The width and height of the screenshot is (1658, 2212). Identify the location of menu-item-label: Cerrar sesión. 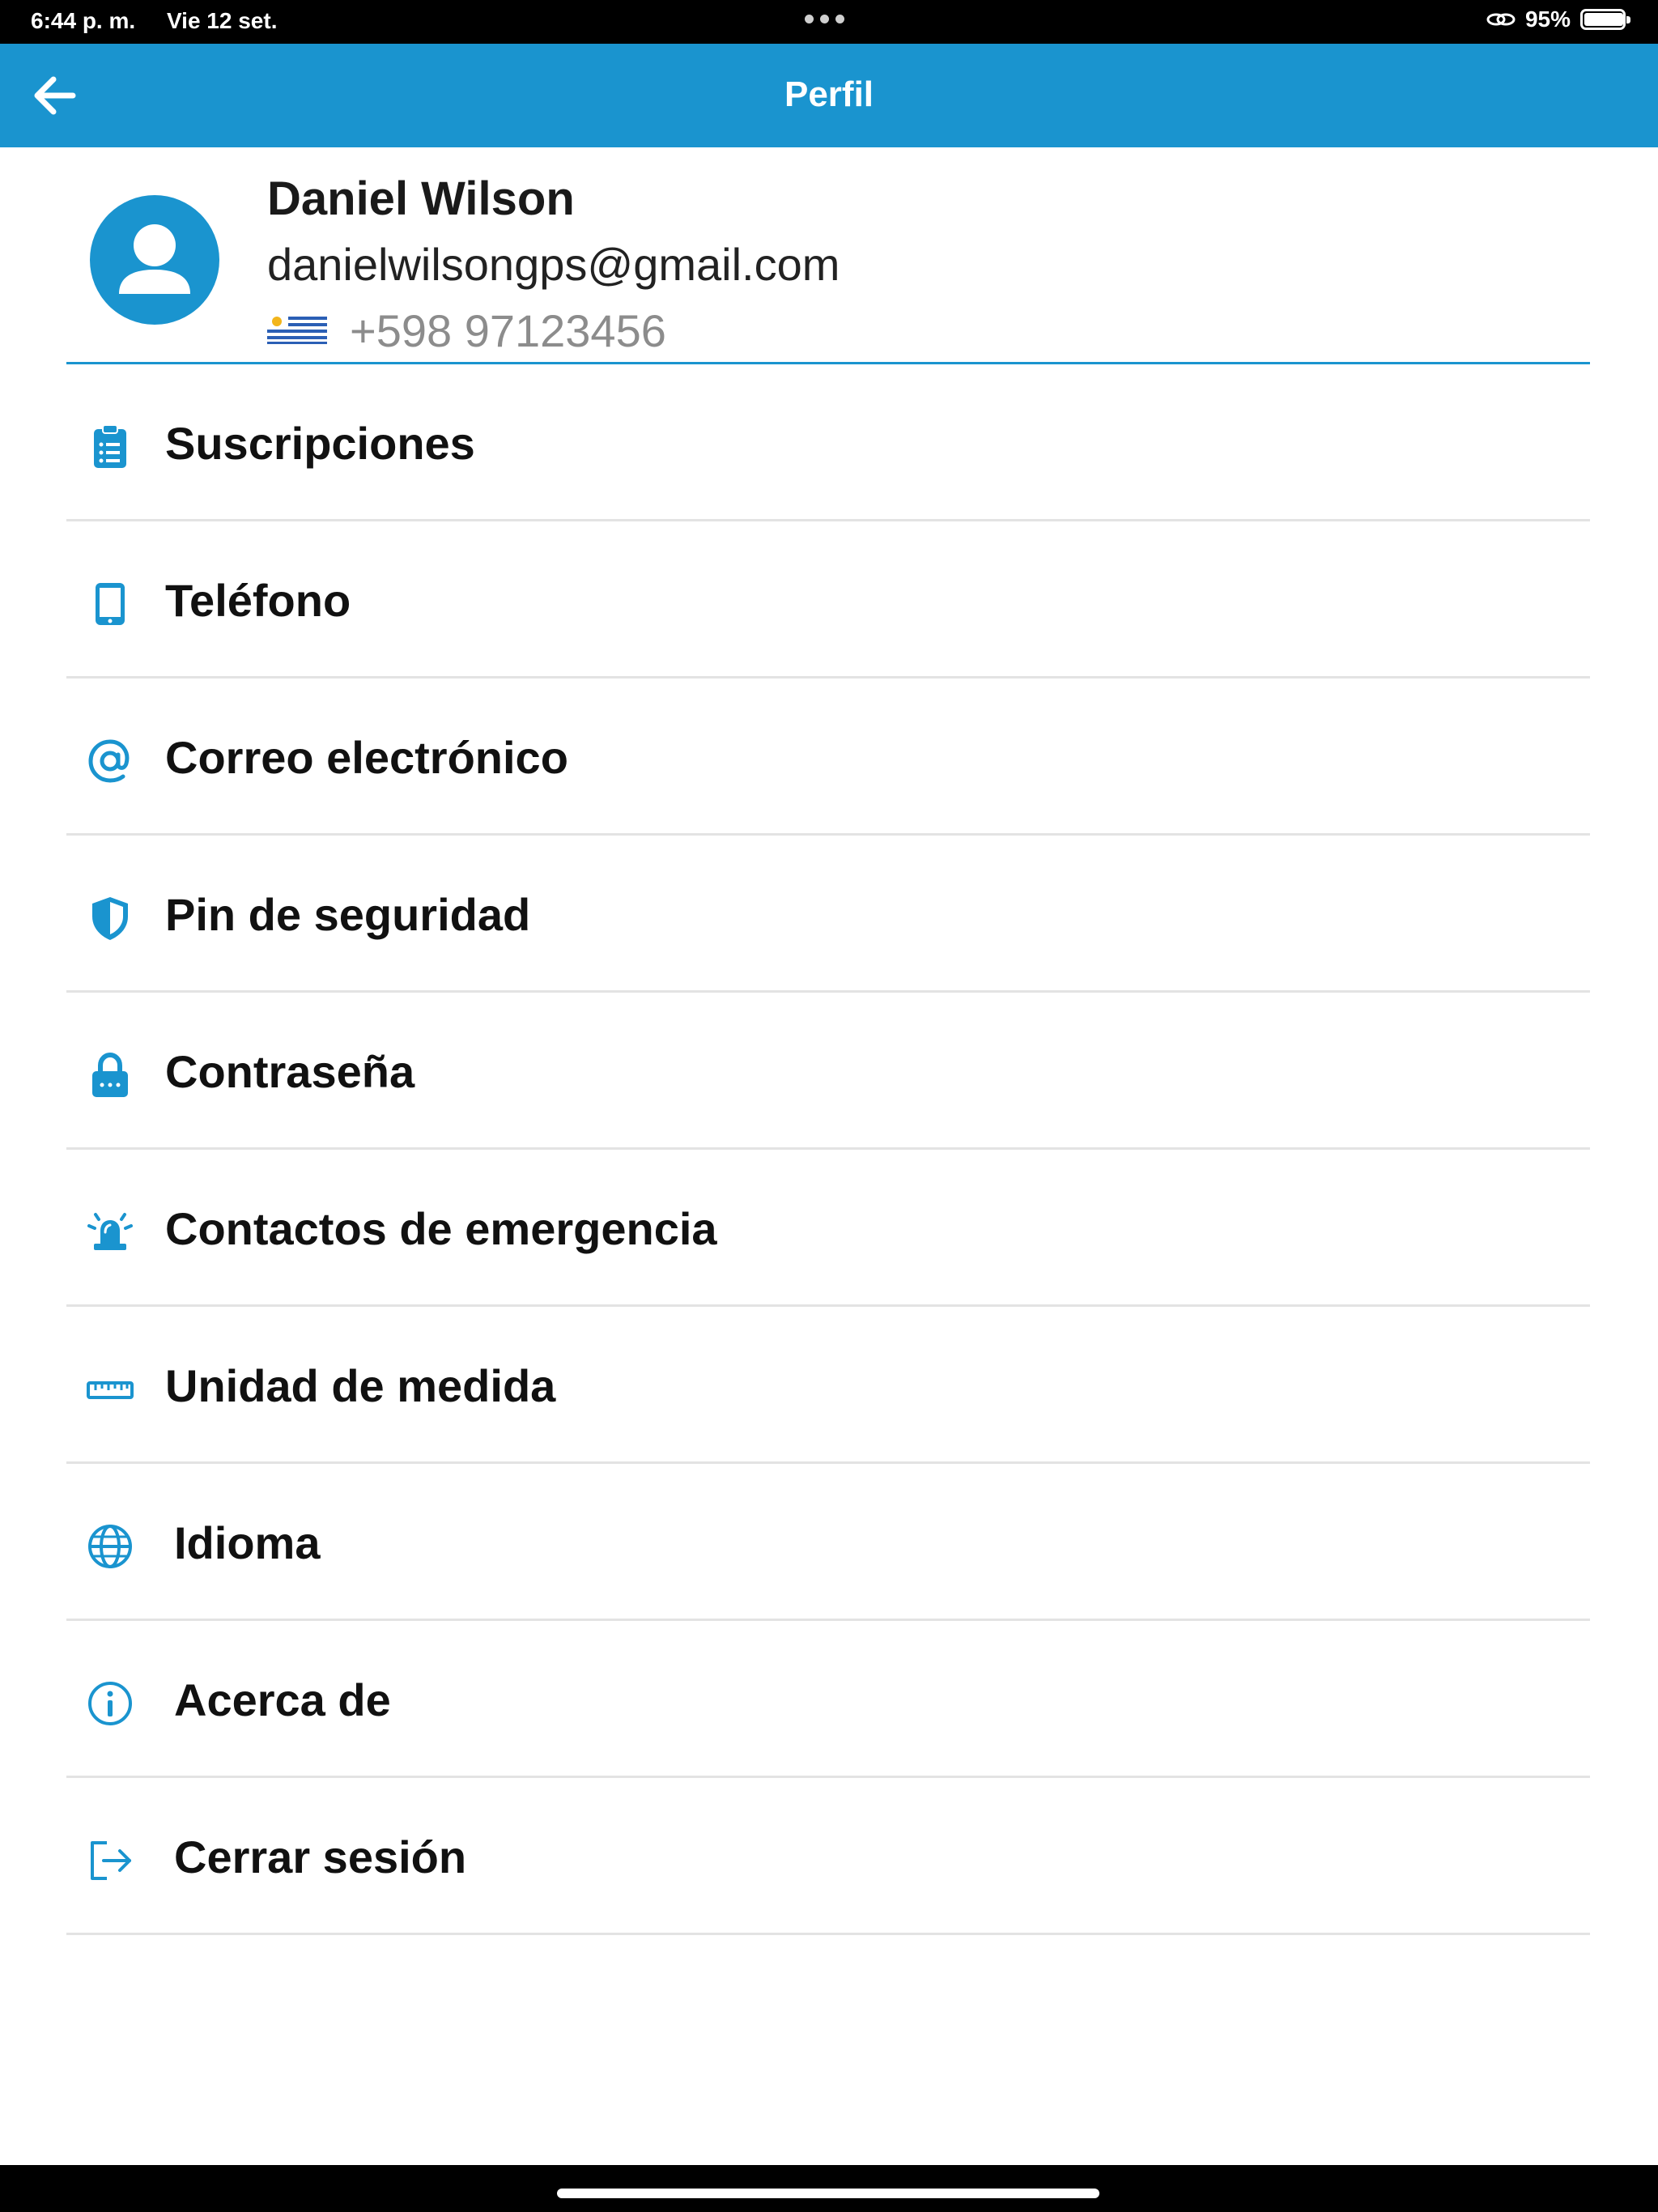
(320, 1857).